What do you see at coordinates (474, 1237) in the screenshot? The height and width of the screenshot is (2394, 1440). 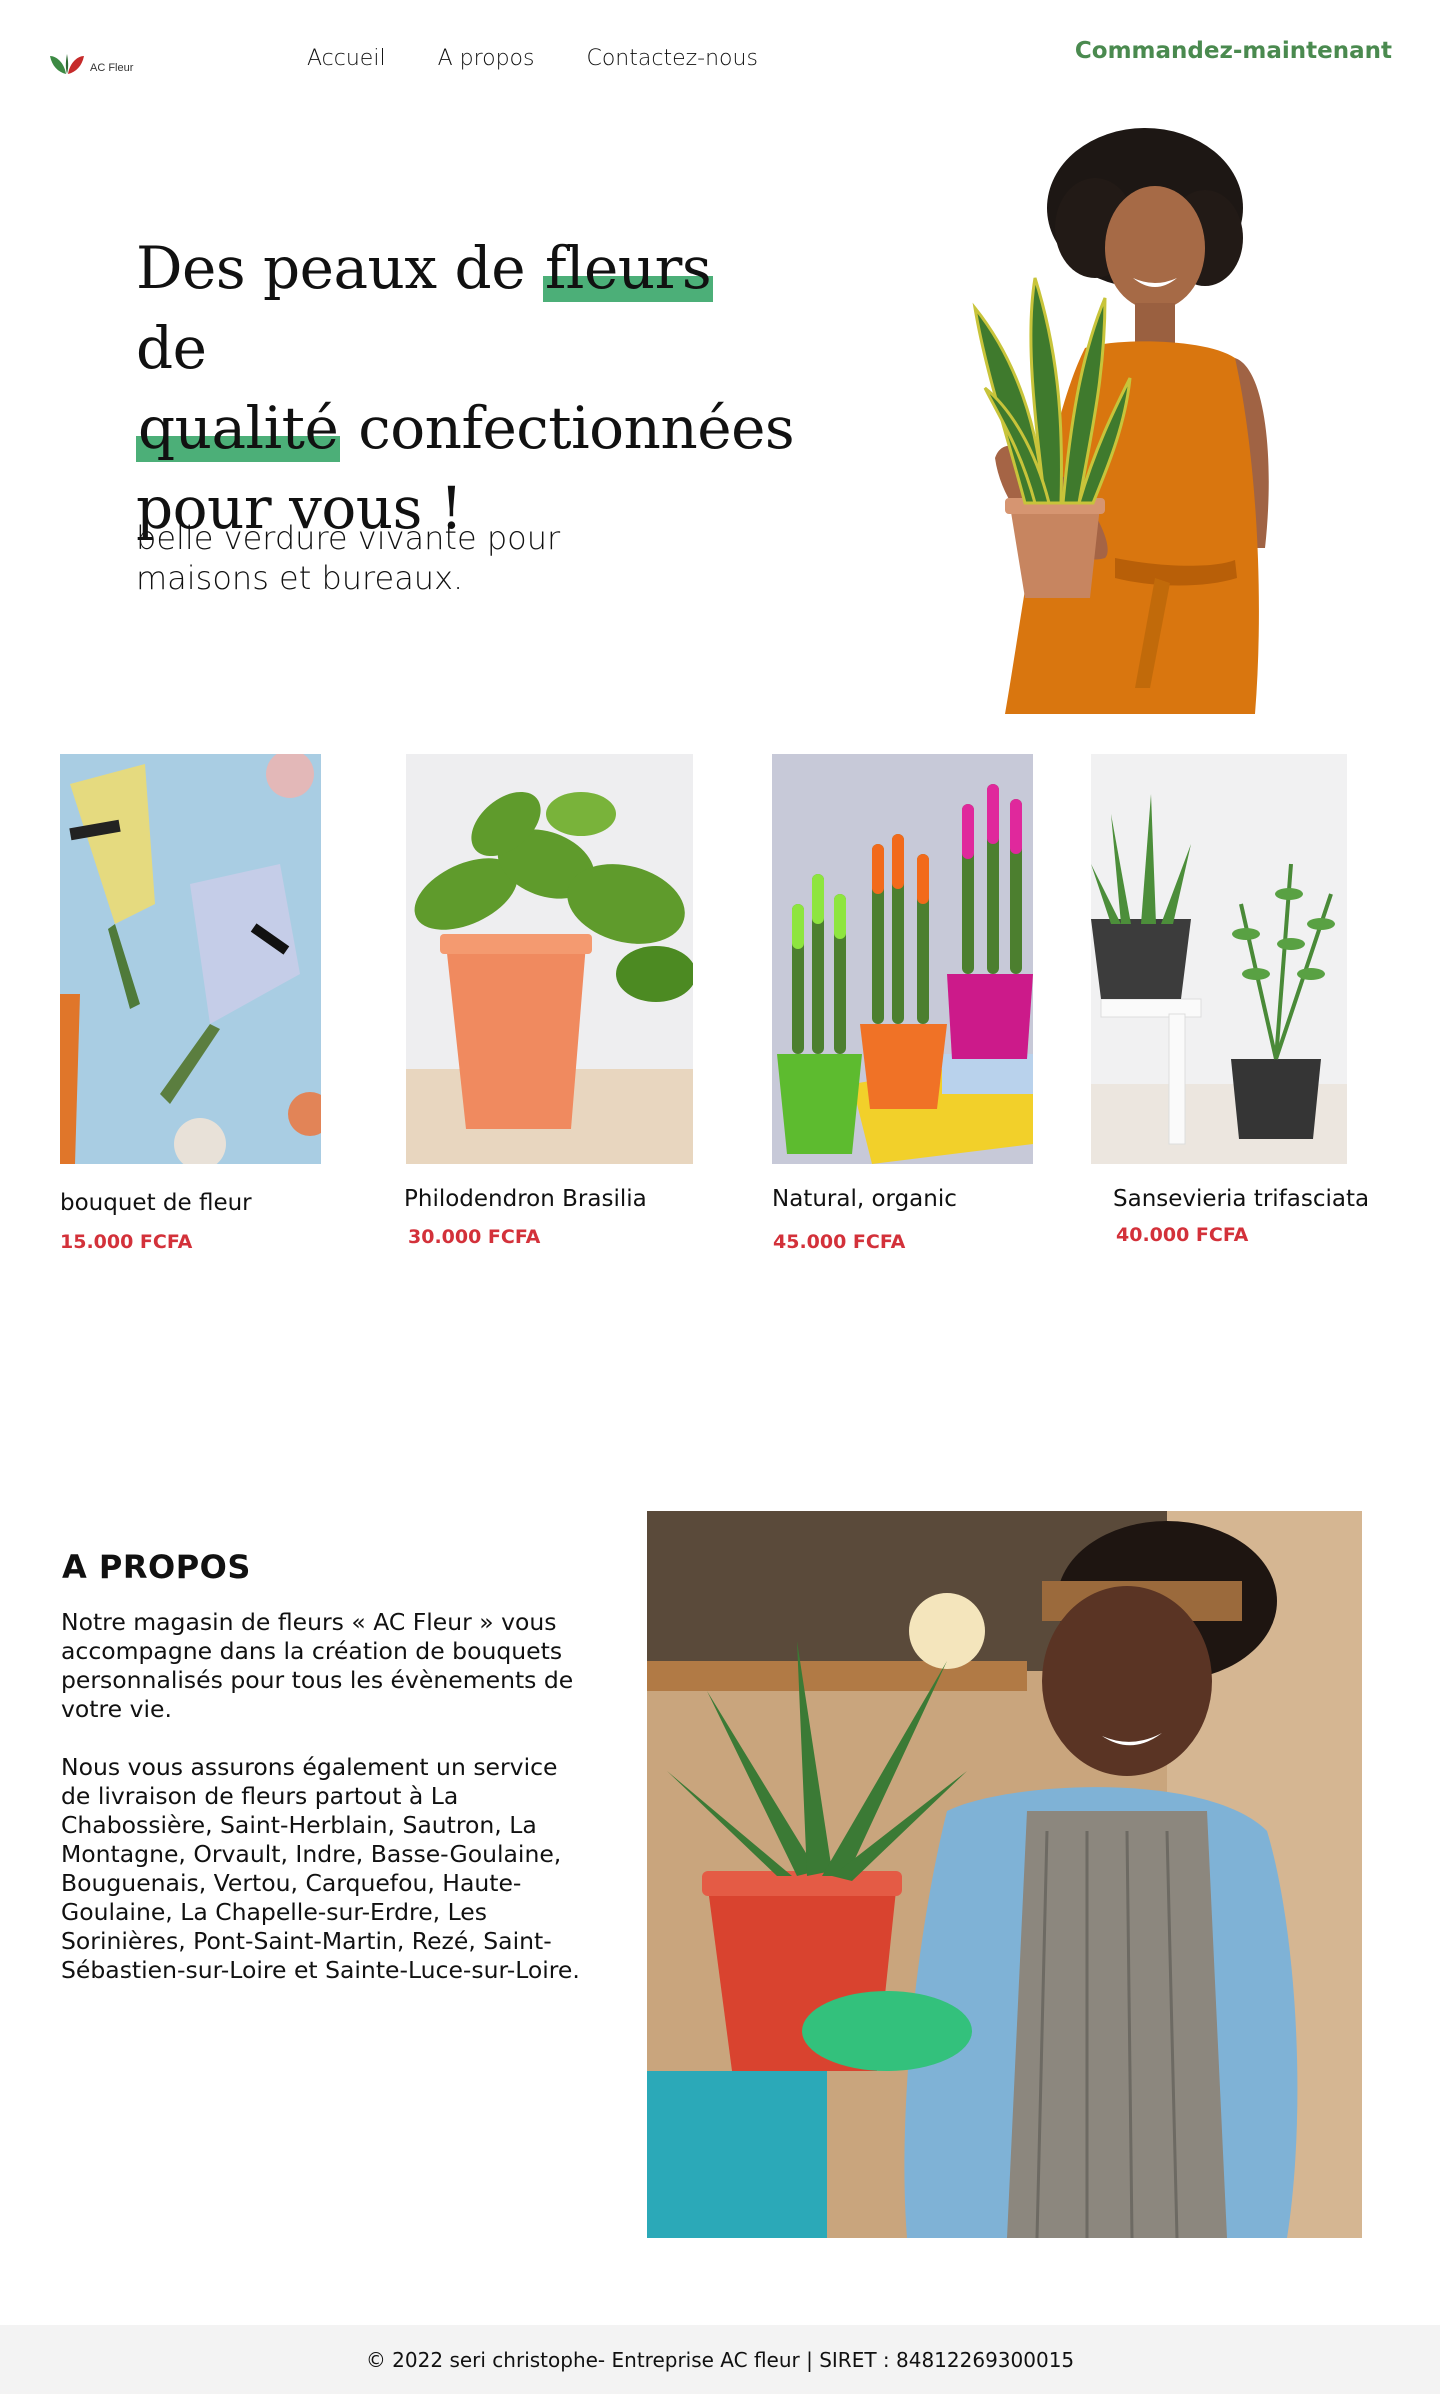 I see `product-price: 30.000 FCFA` at bounding box center [474, 1237].